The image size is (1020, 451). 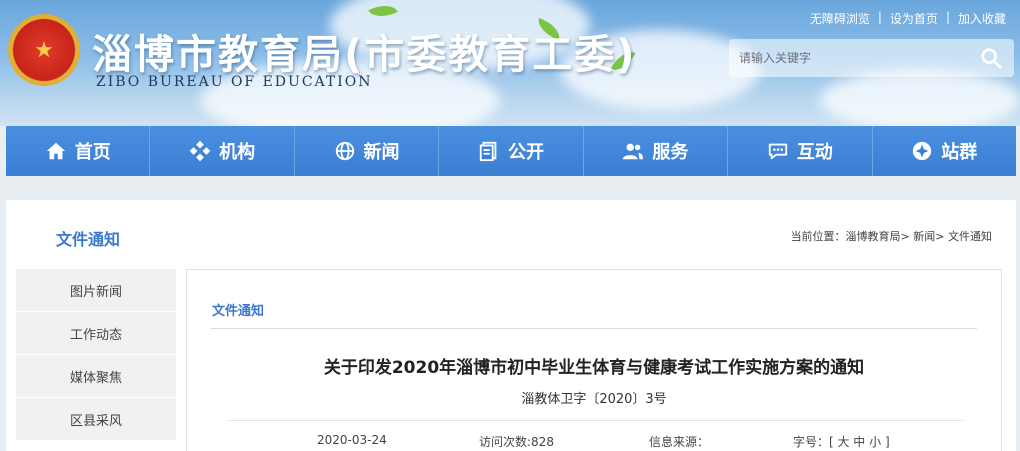 What do you see at coordinates (238, 311) in the screenshot?
I see `article-category: 文件通知` at bounding box center [238, 311].